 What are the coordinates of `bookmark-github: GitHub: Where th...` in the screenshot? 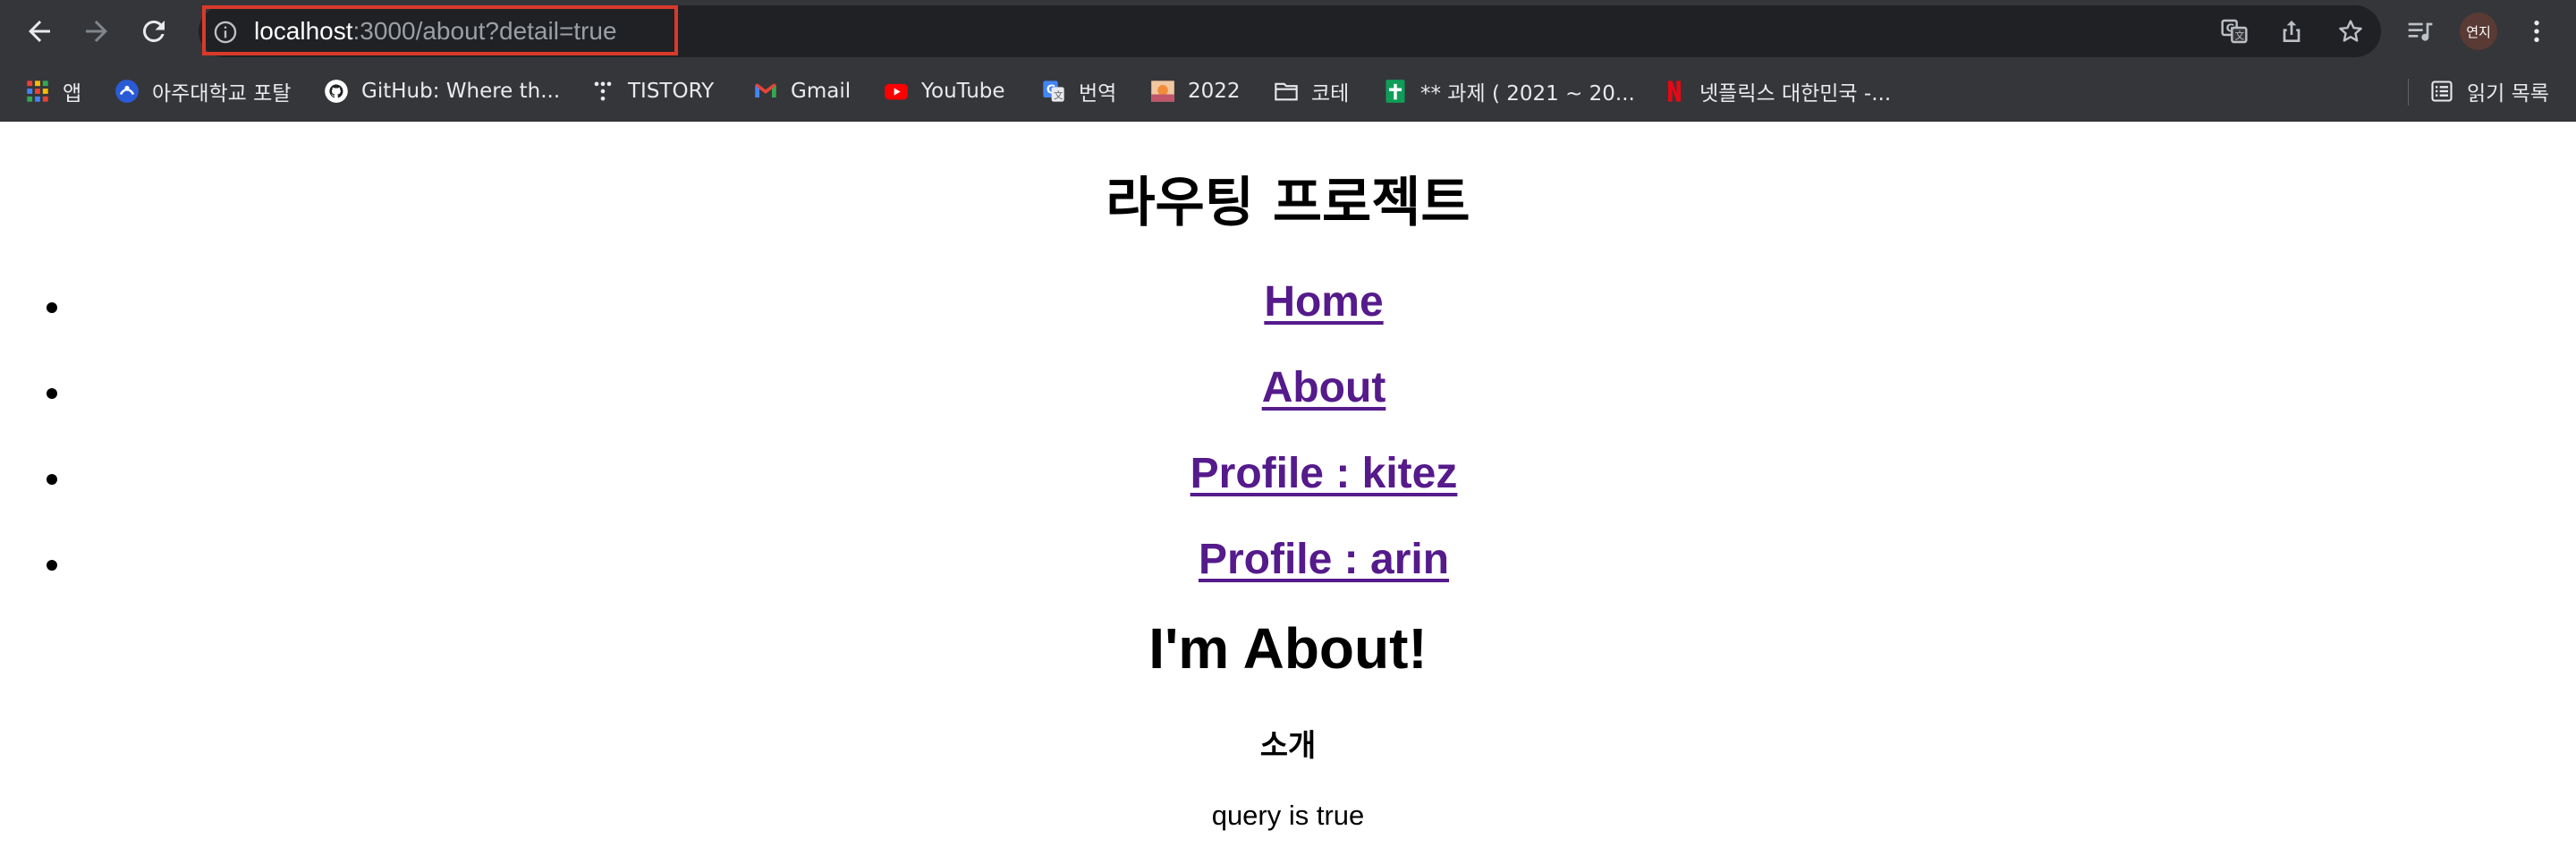 It's located at (442, 91).